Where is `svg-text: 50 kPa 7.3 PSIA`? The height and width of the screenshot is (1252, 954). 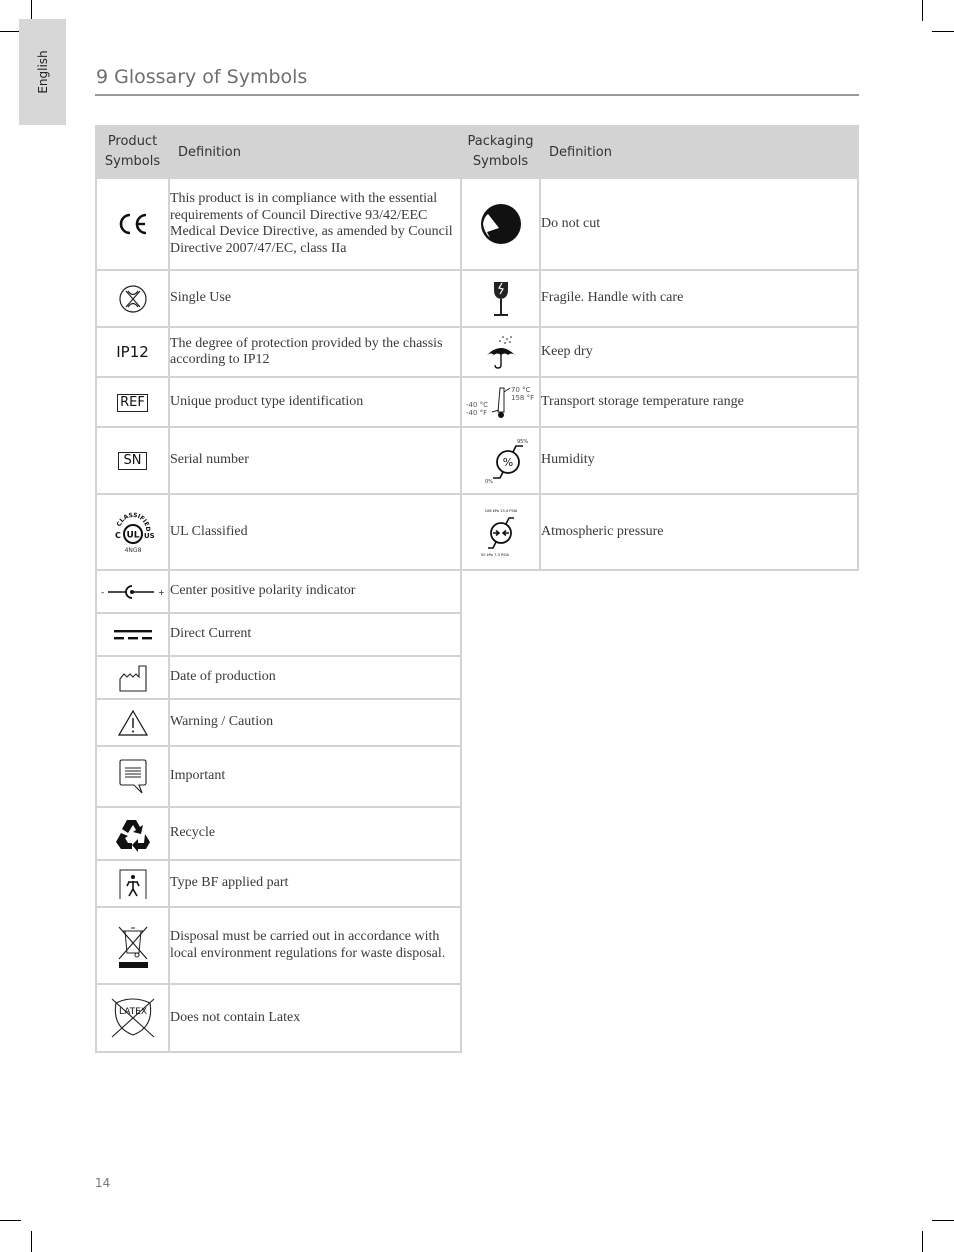
svg-text: 50 kPa 7.3 PSIA is located at coordinates (495, 555).